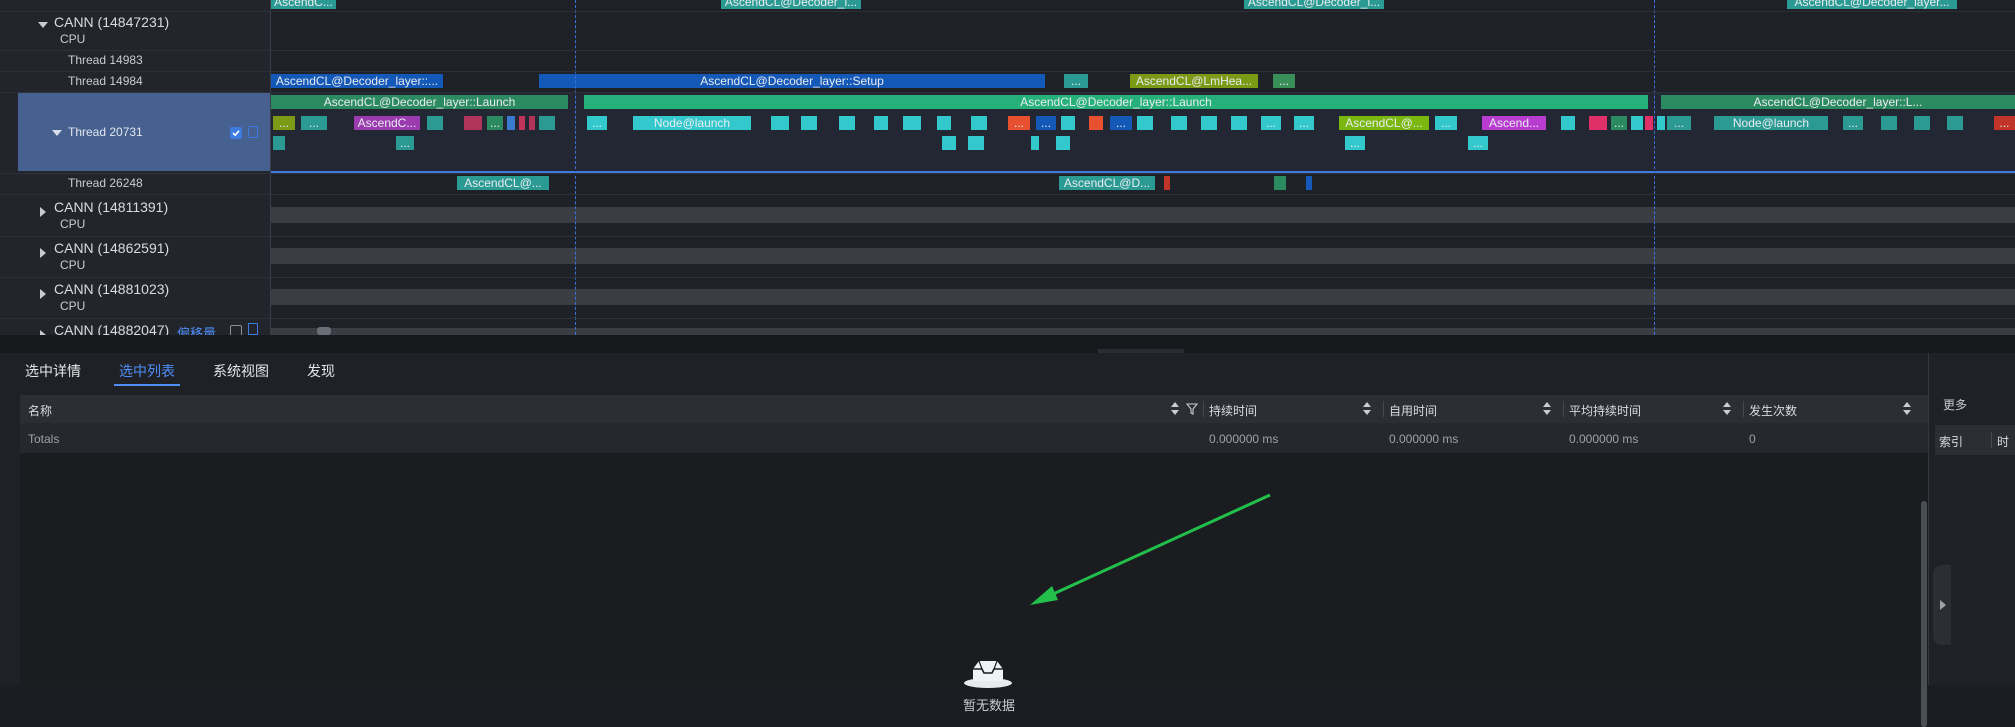 The height and width of the screenshot is (727, 2015). I want to click on filter-icon, so click(1192, 409).